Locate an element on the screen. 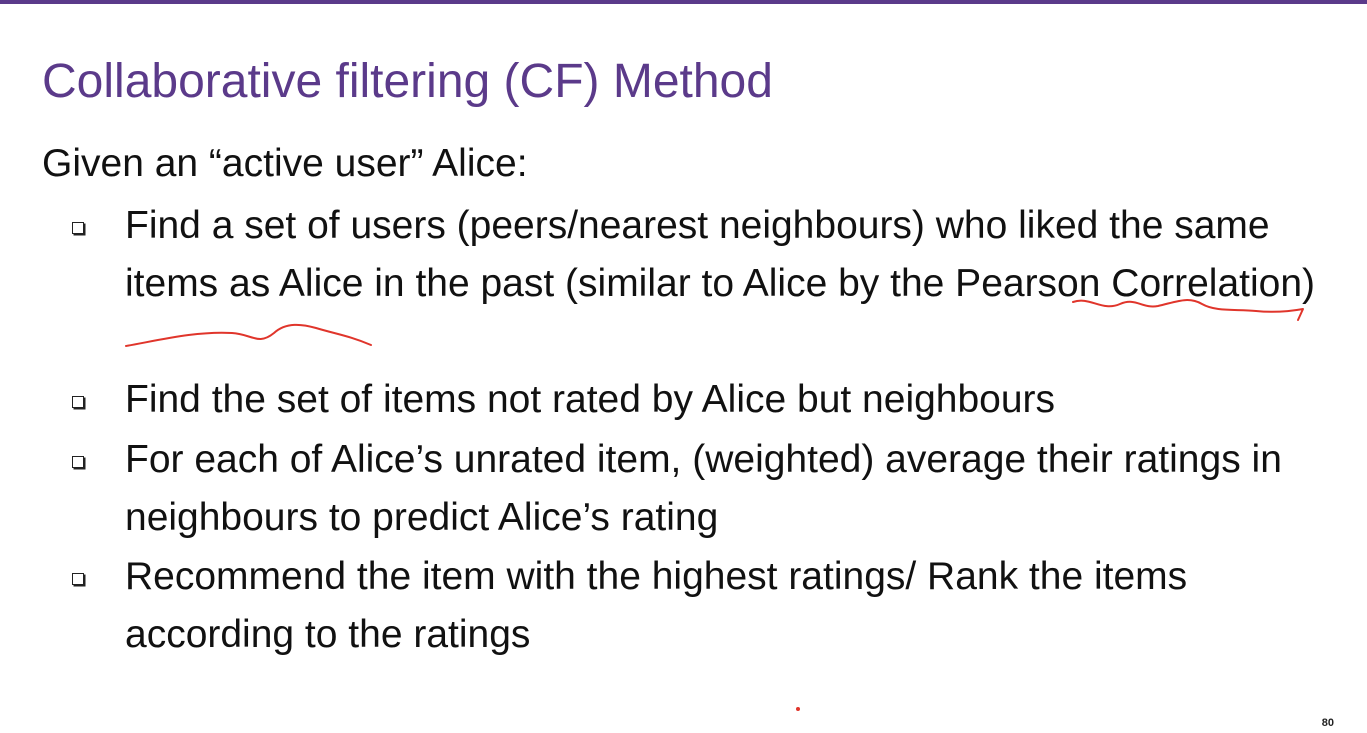 The height and width of the screenshot is (733, 1367). slide-title: Collaborative filtering (CF) Method is located at coordinates (407, 81).